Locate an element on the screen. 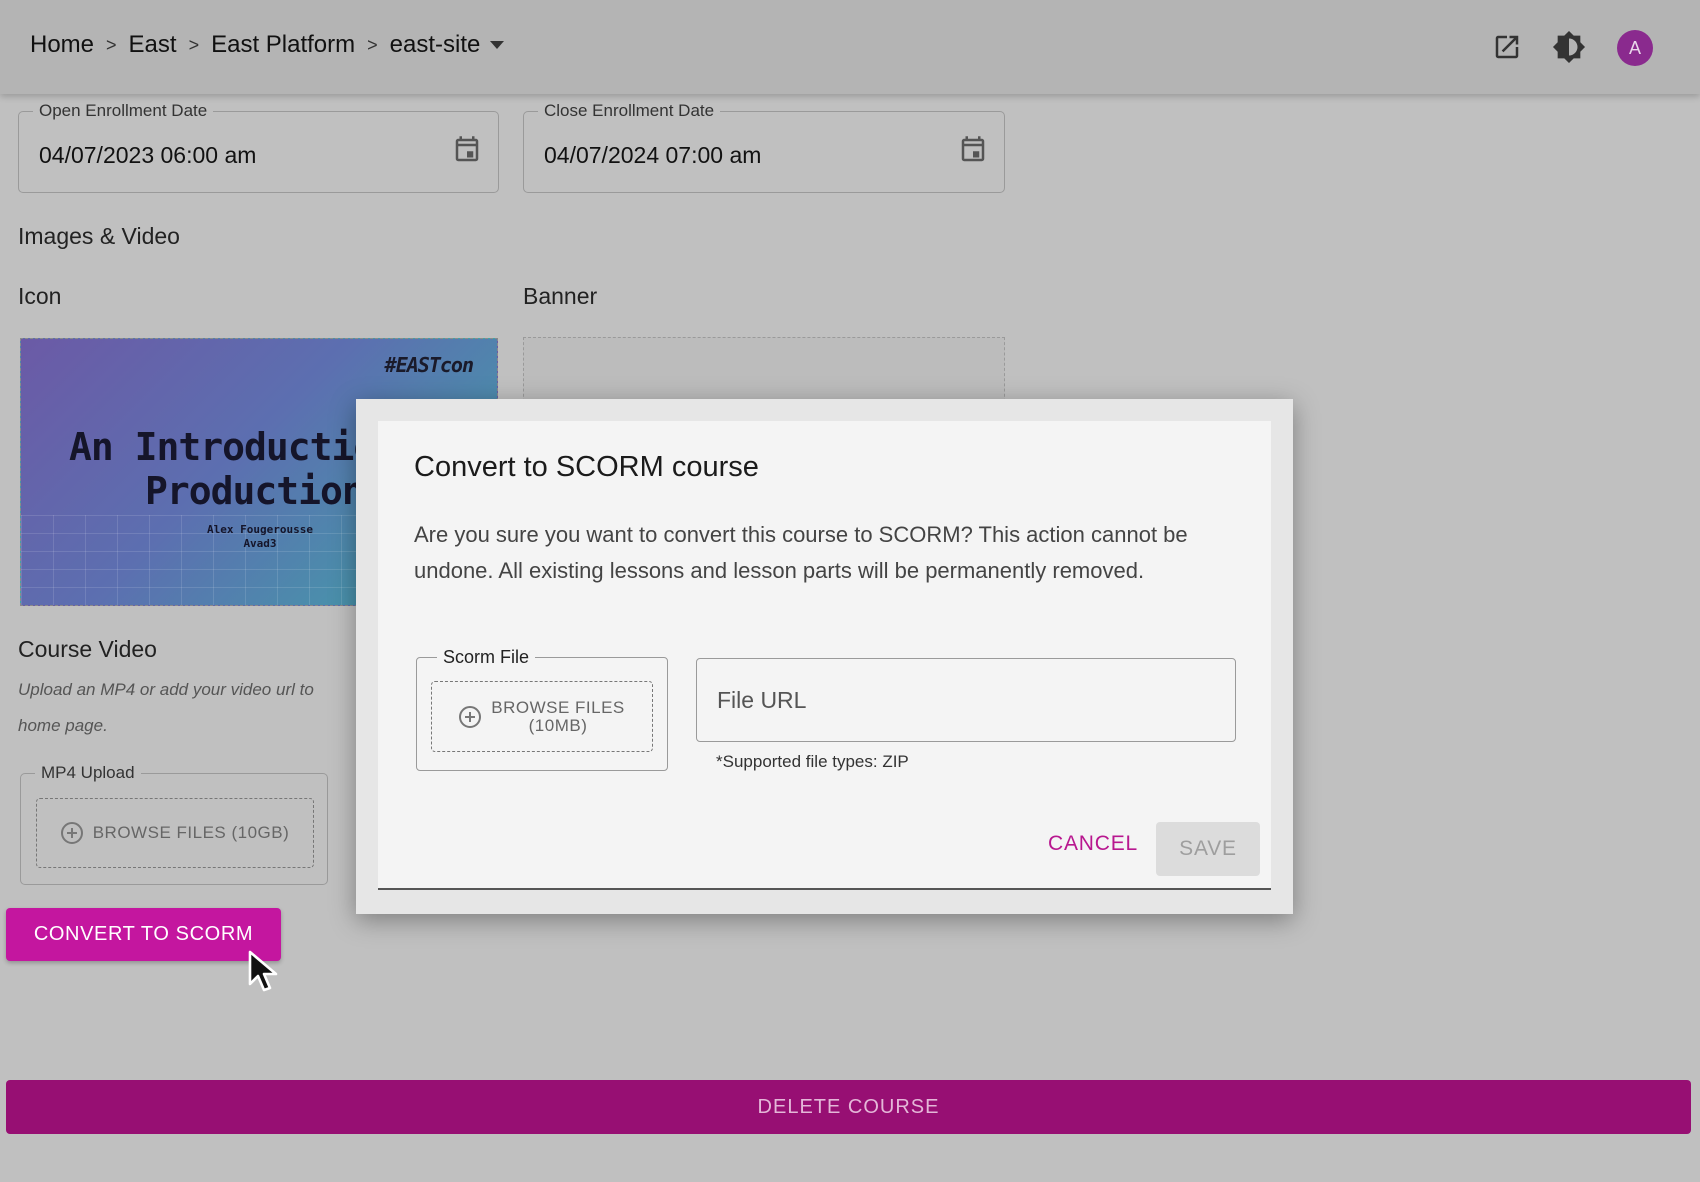 This screenshot has width=1700, height=1182. mouse-cursor-icon is located at coordinates (264, 974).